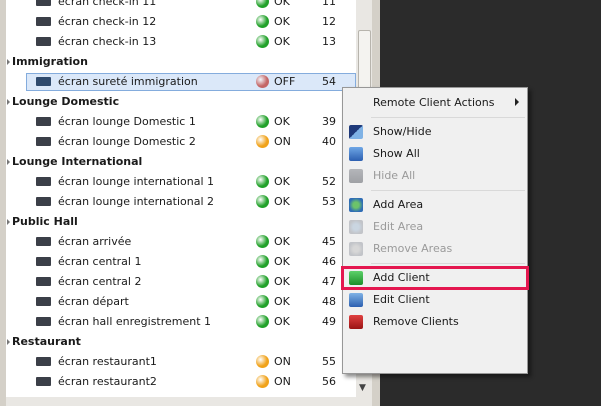 This screenshot has width=601, height=406. Describe the element at coordinates (181, 202) in the screenshot. I see `client-row: écran lounge international 2 OK 53` at that location.